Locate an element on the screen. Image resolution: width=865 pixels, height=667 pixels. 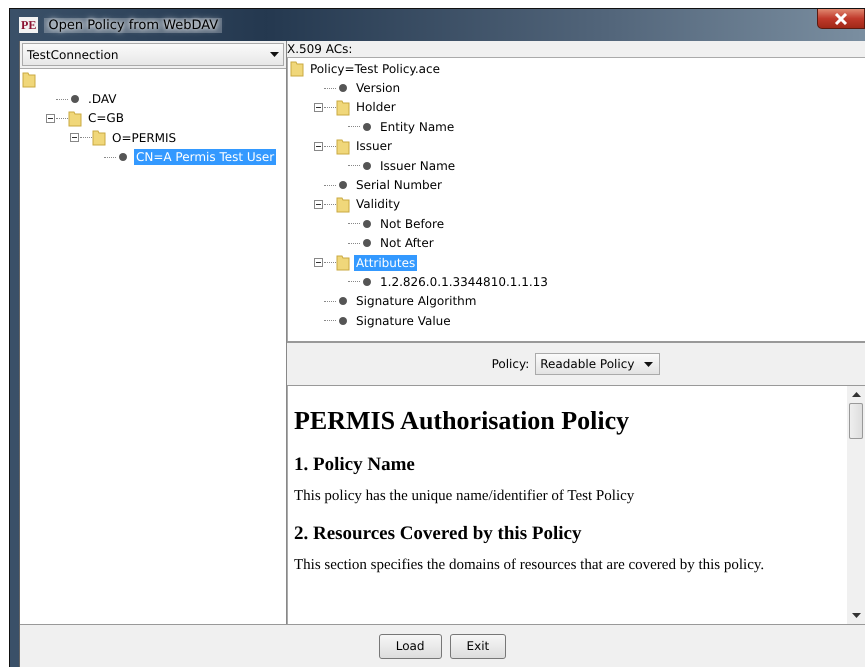
heading: 1. Policy Name is located at coordinates (355, 465).